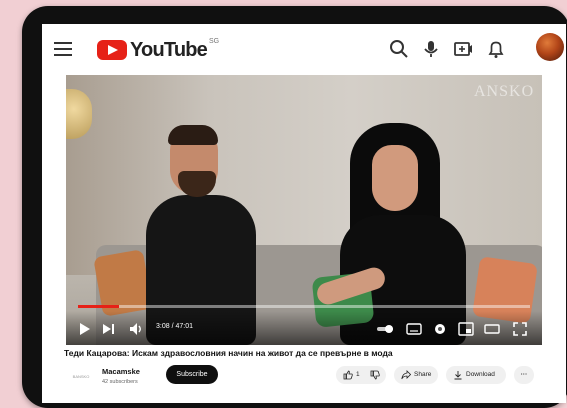  I want to click on download-button: Download, so click(476, 375).